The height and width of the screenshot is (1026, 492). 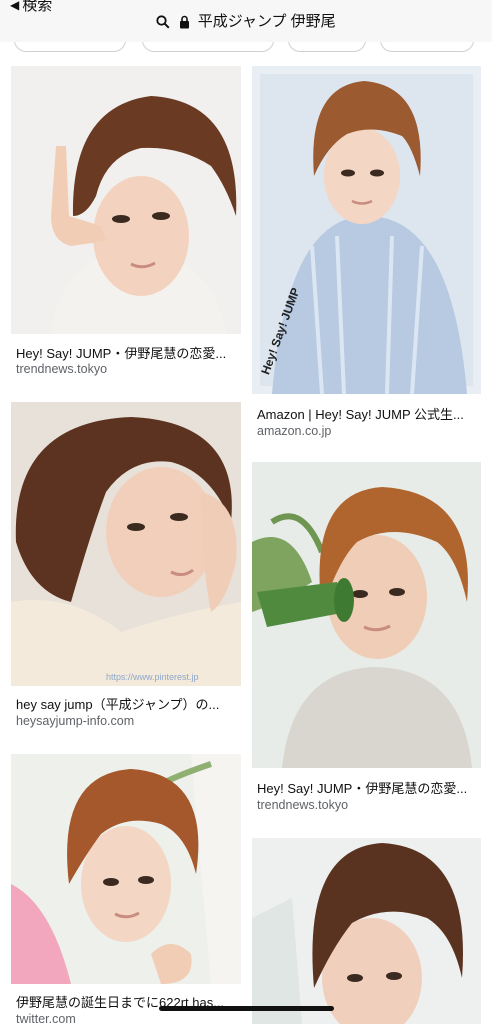 I want to click on filter-chips-row, so click(x=246, y=49).